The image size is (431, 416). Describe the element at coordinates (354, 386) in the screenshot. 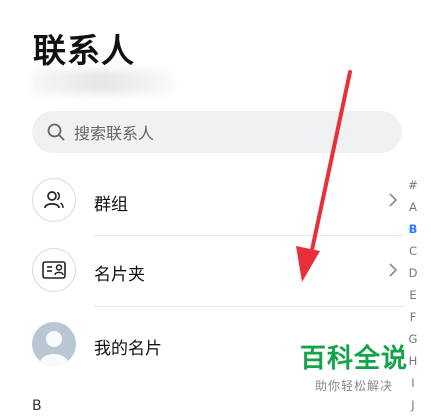

I see `watermark-subtitle: 助你轻松解决` at that location.